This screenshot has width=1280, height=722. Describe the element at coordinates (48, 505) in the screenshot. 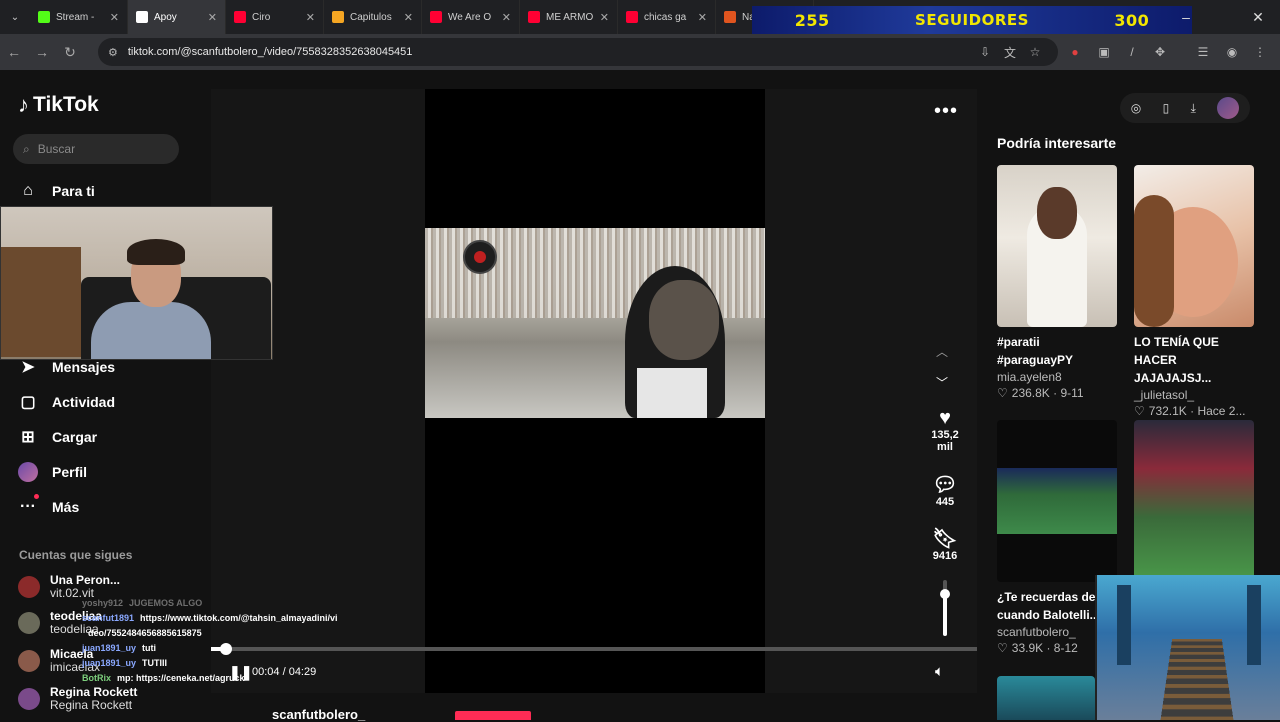

I see `nav-item-mas: ··· Más` at that location.